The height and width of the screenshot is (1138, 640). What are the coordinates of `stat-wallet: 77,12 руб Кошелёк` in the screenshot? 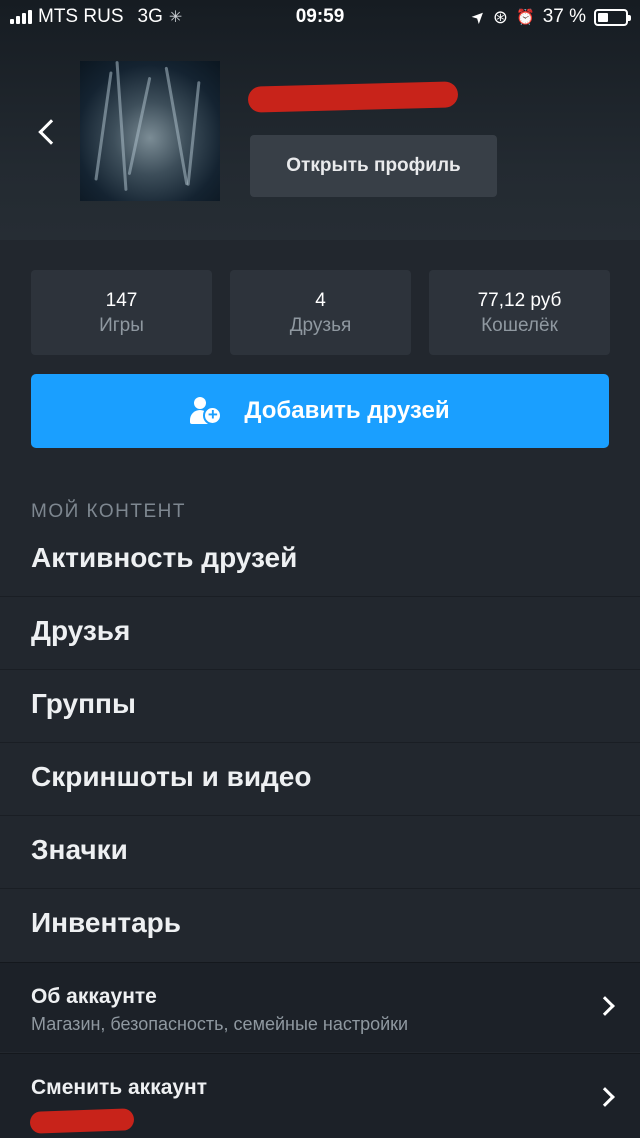 It's located at (519, 312).